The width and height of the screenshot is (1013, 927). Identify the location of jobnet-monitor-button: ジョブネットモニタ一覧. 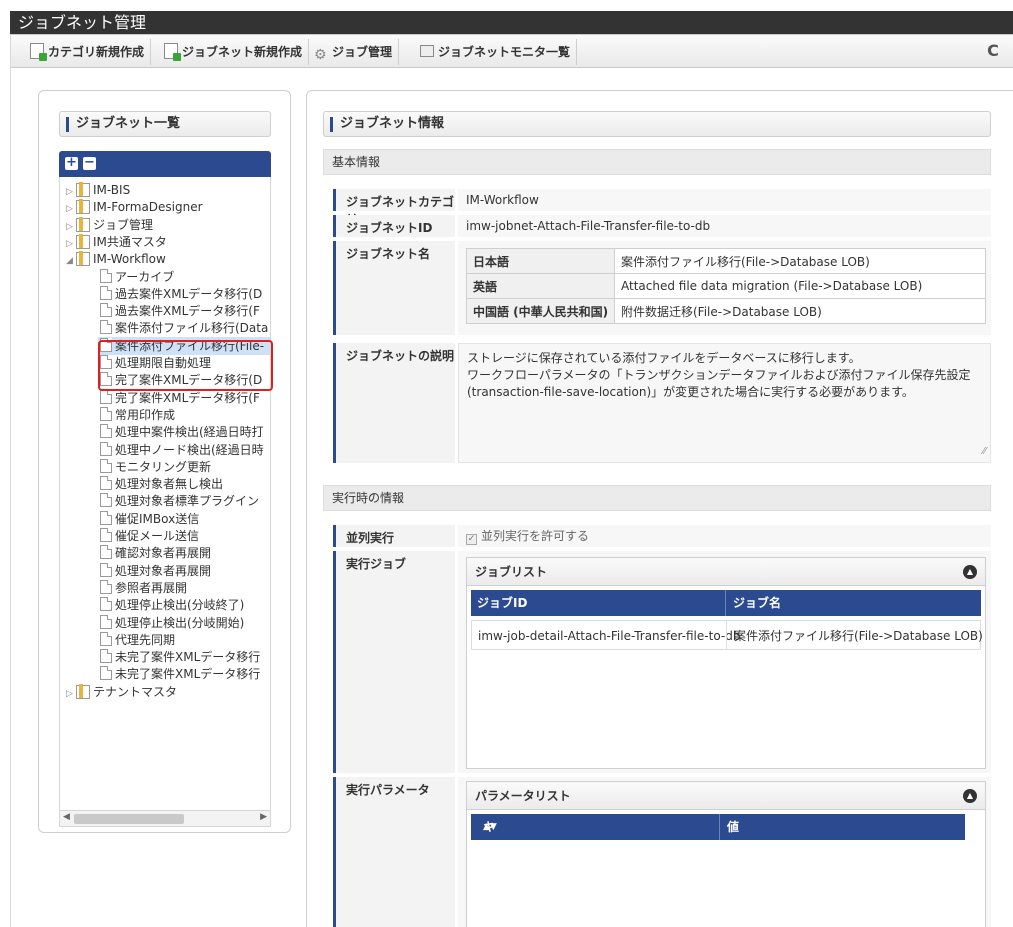
(496, 52).